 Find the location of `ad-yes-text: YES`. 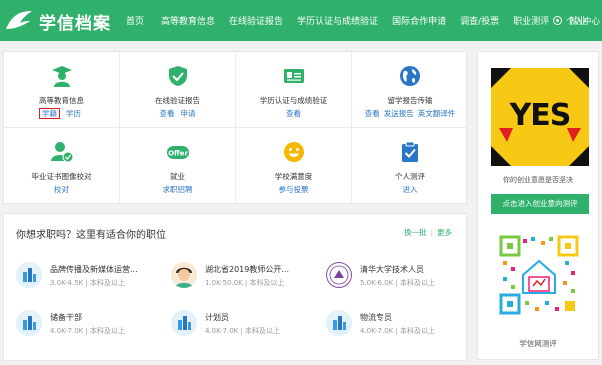

ad-yes-text: YES is located at coordinates (540, 115).